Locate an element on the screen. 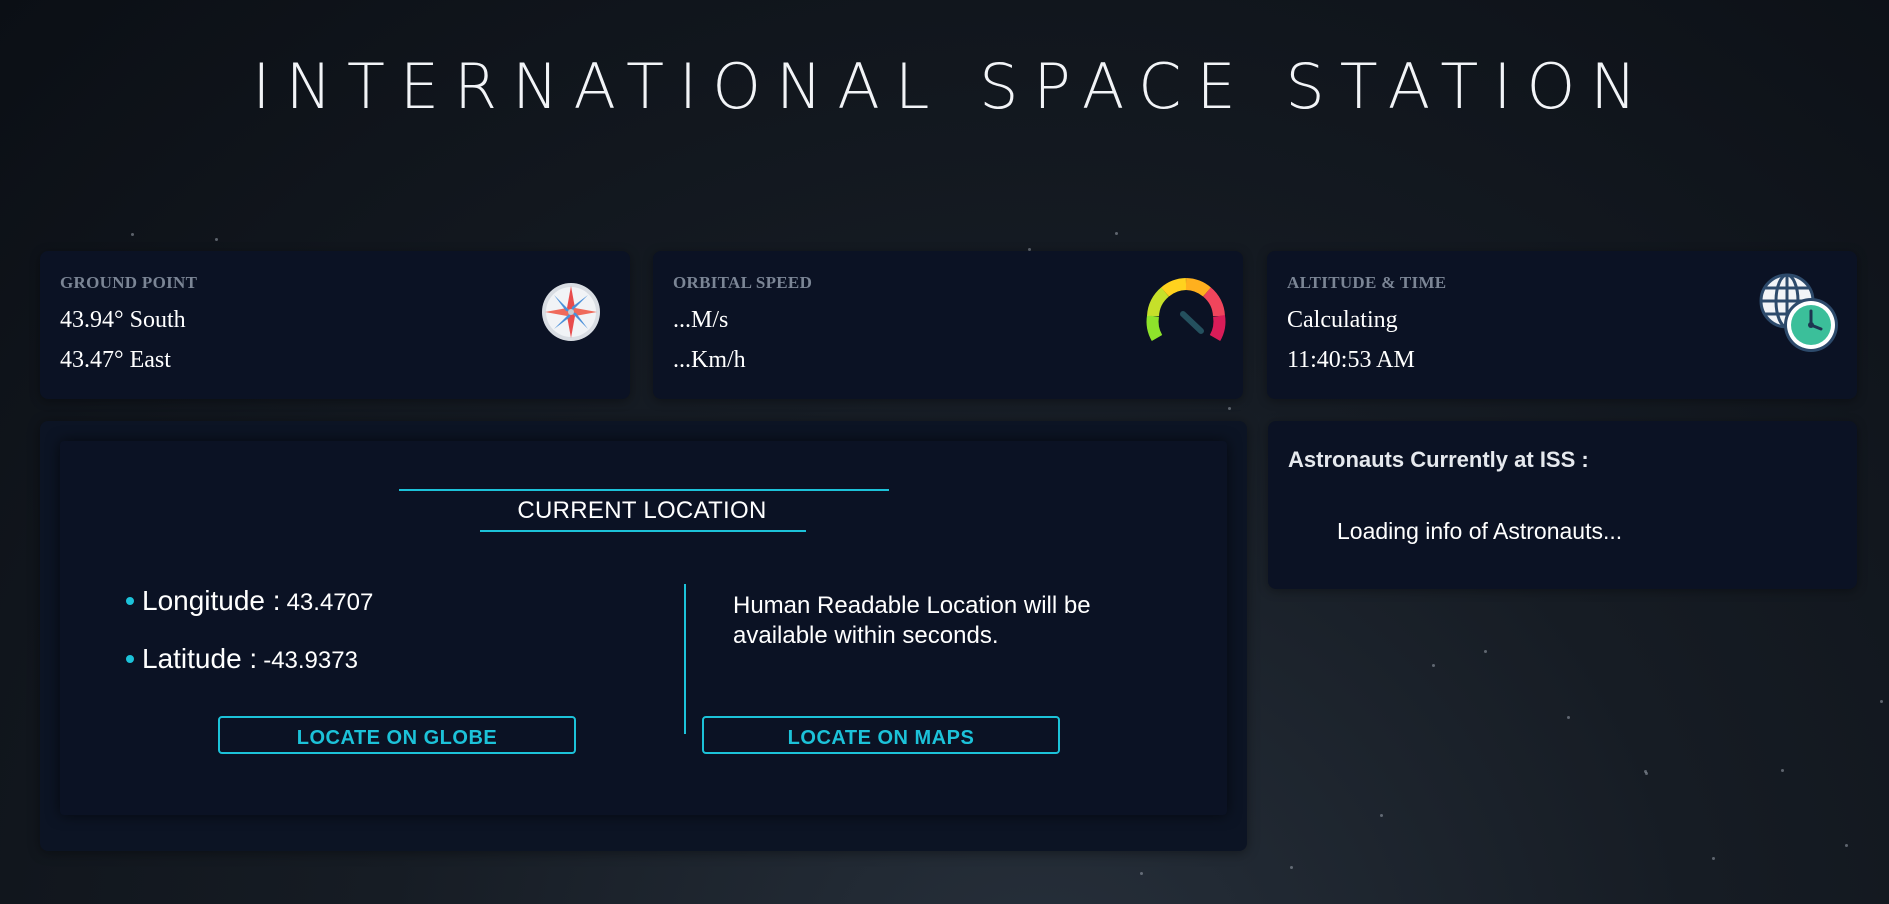 This screenshot has width=1889, height=904. compass-icon is located at coordinates (571, 314).